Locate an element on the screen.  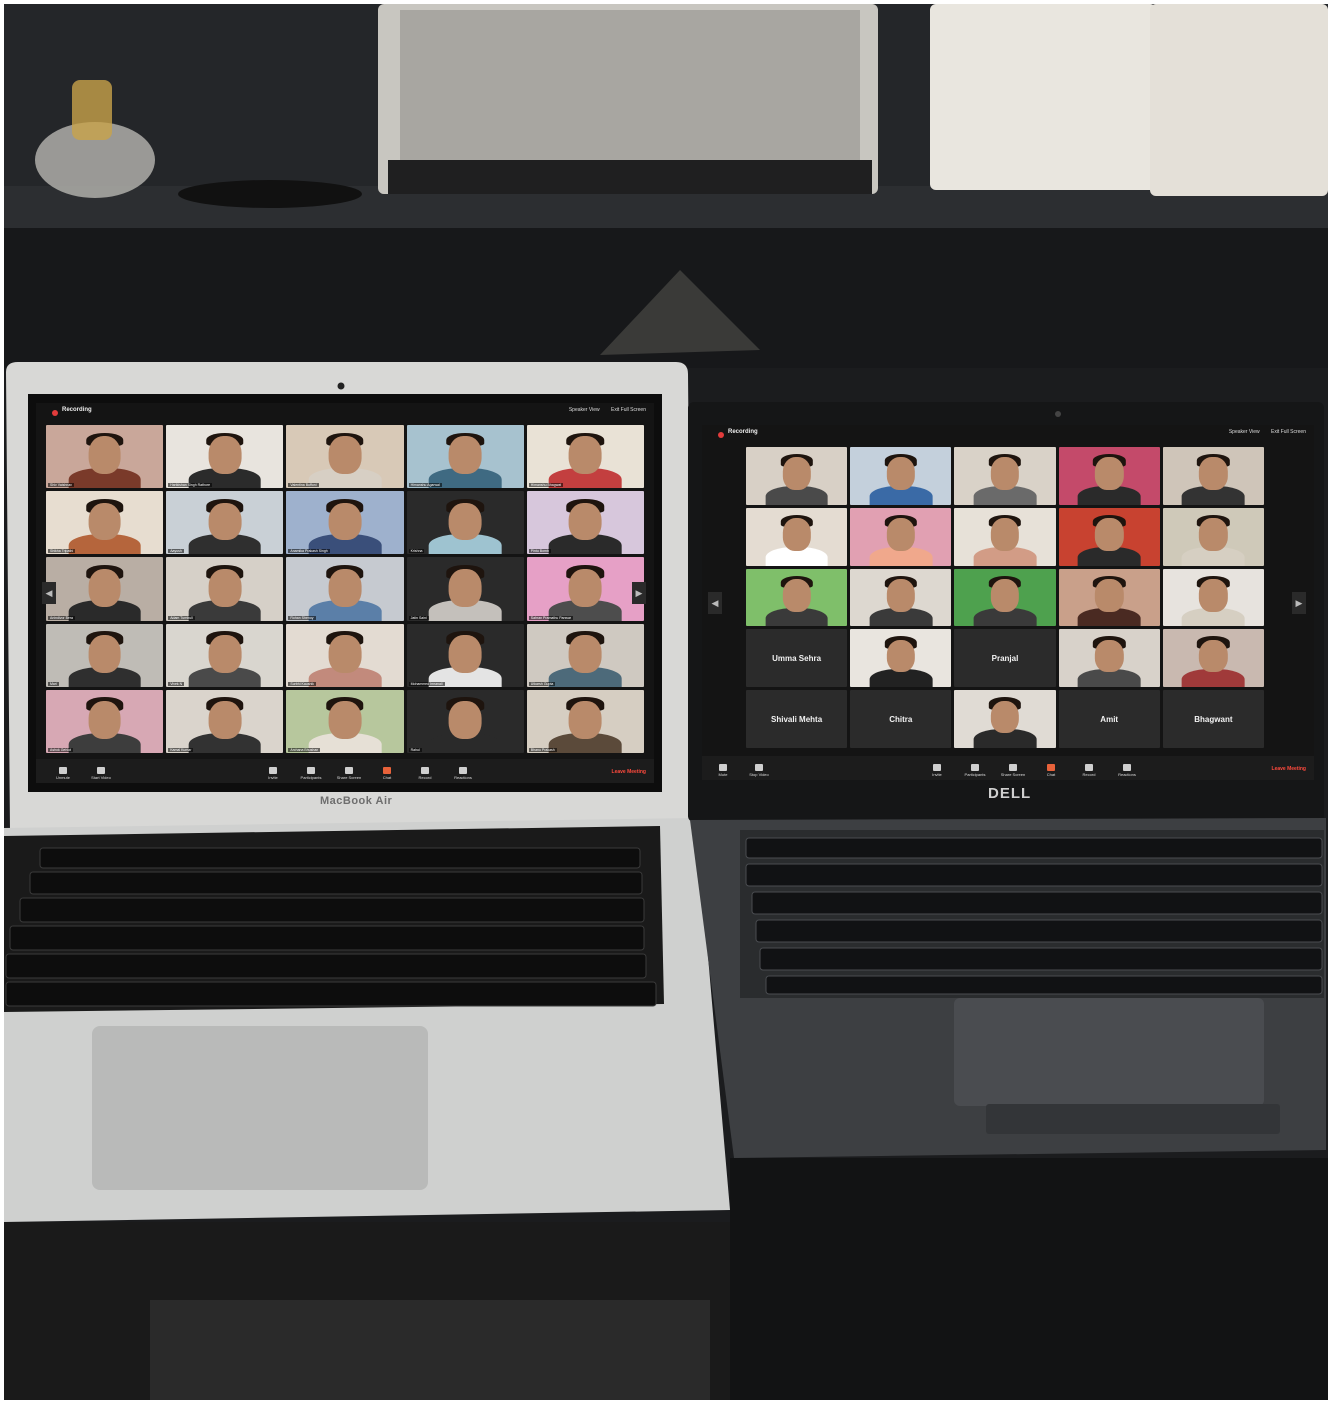
mute-icon is located at coordinates (723, 767).